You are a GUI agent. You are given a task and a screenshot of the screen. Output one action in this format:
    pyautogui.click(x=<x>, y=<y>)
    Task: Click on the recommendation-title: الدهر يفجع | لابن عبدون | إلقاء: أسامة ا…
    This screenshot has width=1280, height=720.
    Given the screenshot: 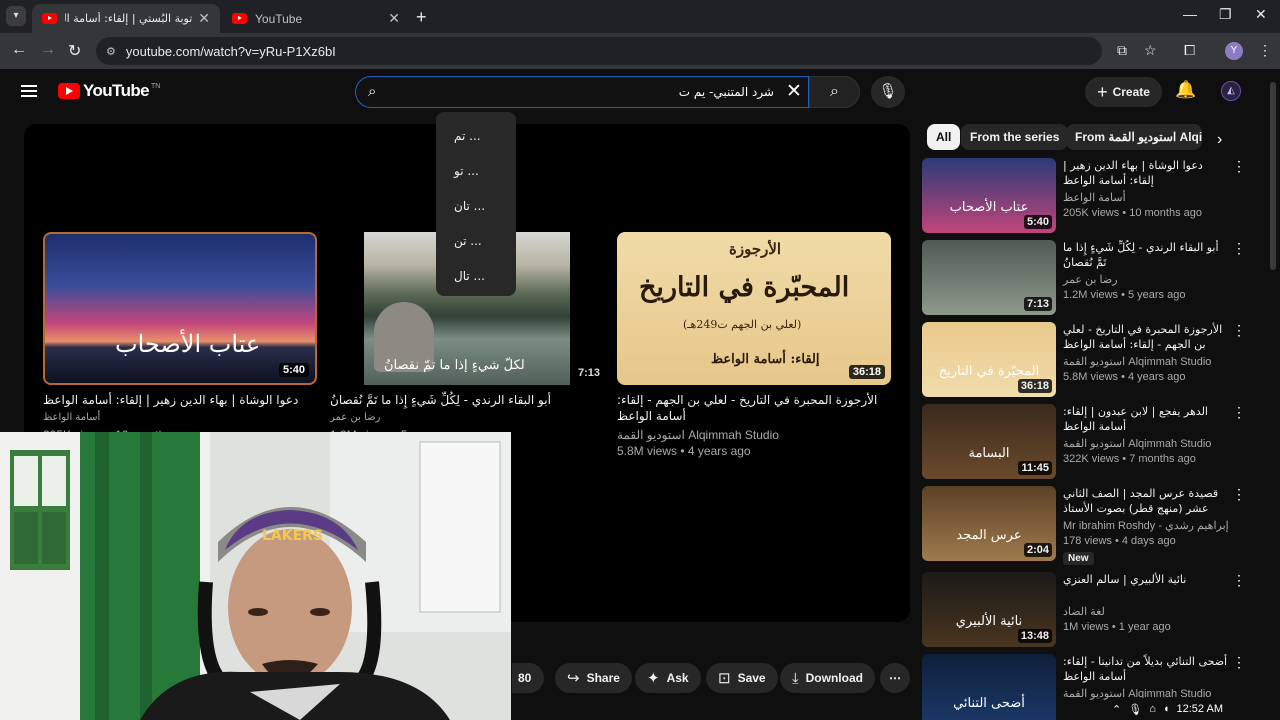 What is the action you would take?
    pyautogui.click(x=1145, y=419)
    